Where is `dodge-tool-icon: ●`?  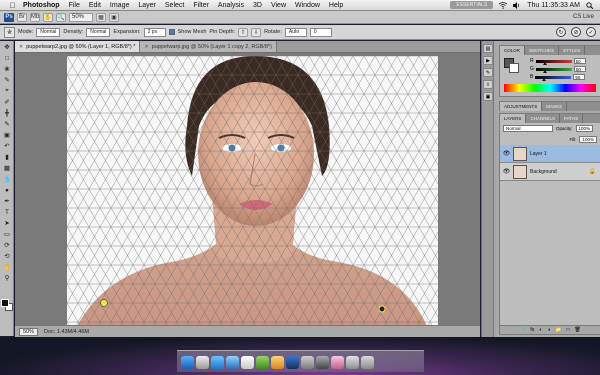 dodge-tool-icon: ● is located at coordinates (7, 190).